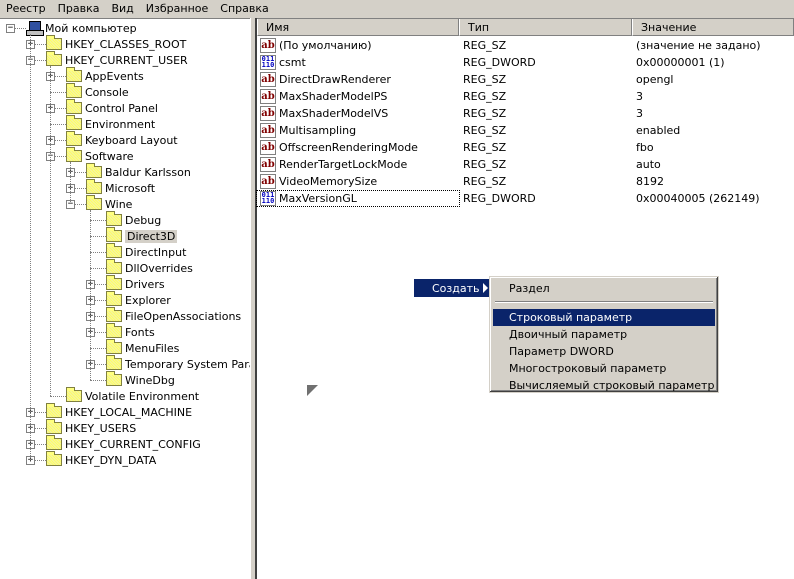 This screenshot has height=579, width=794. Describe the element at coordinates (142, 396) in the screenshot. I see `tree-item-label: Volatile Environment` at that location.